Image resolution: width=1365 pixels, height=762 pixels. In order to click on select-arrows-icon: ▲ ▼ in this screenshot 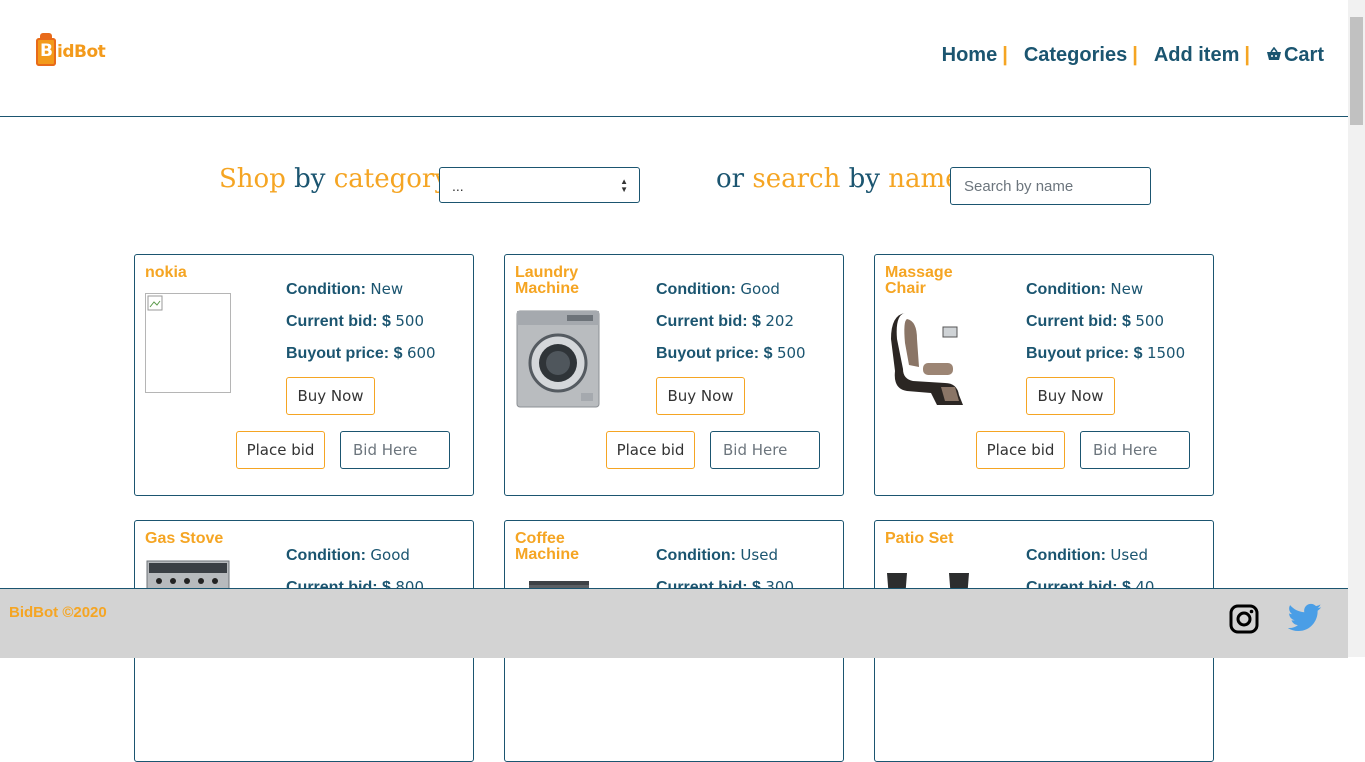, I will do `click(624, 185)`.